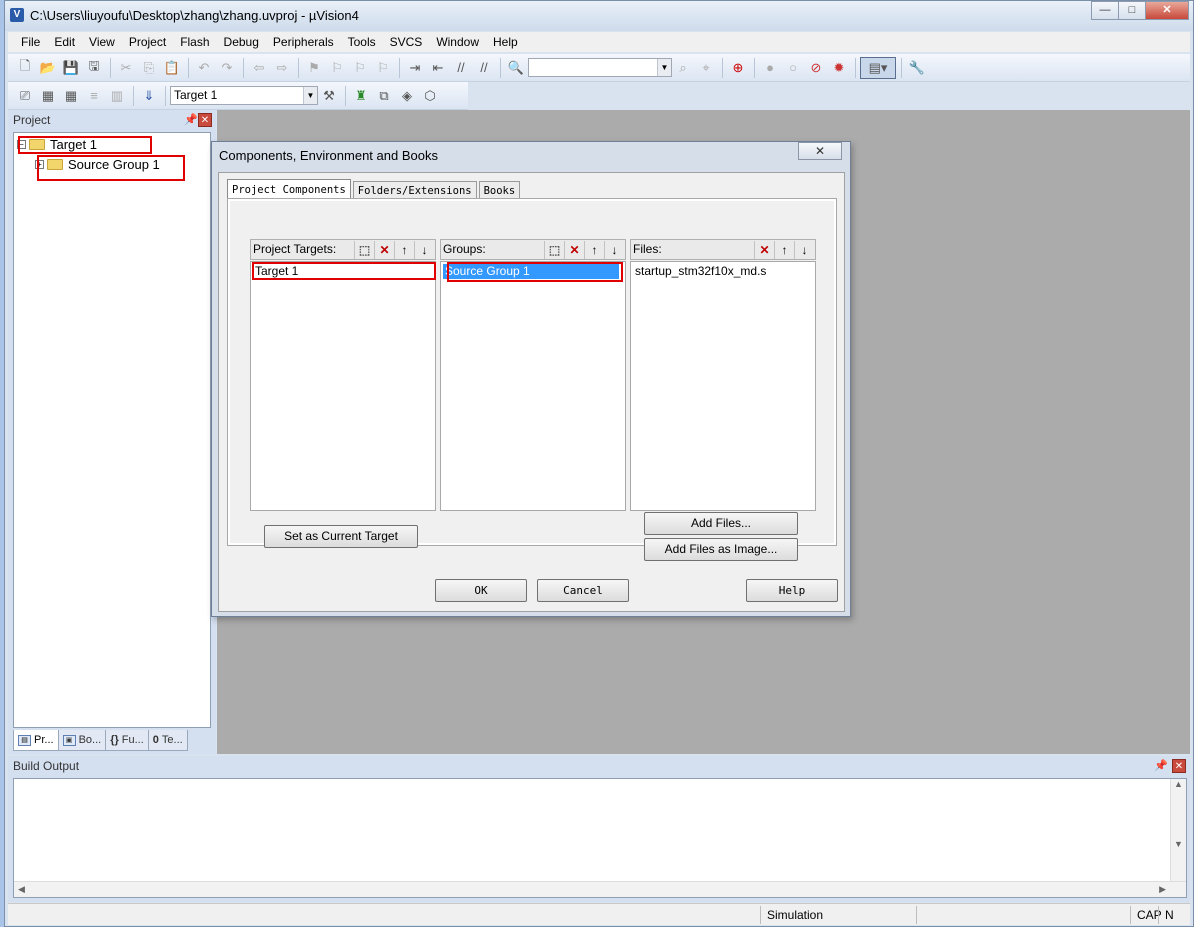  Describe the element at coordinates (1105, 10) in the screenshot. I see `minimize-button: —` at that location.